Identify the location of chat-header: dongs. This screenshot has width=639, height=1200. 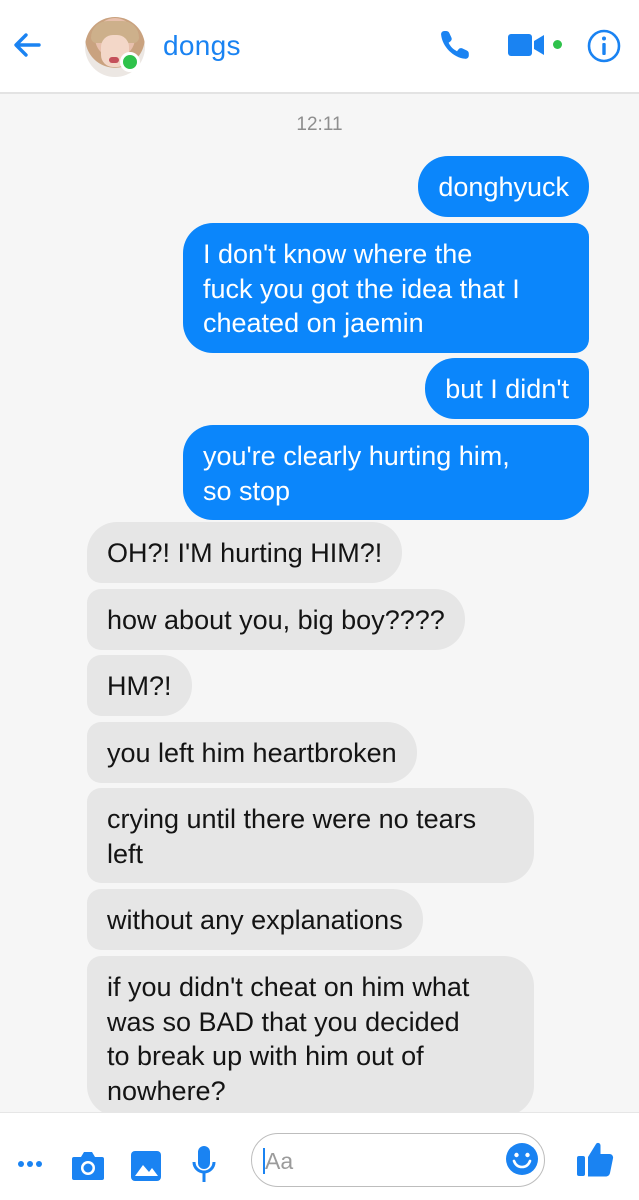
(319, 47).